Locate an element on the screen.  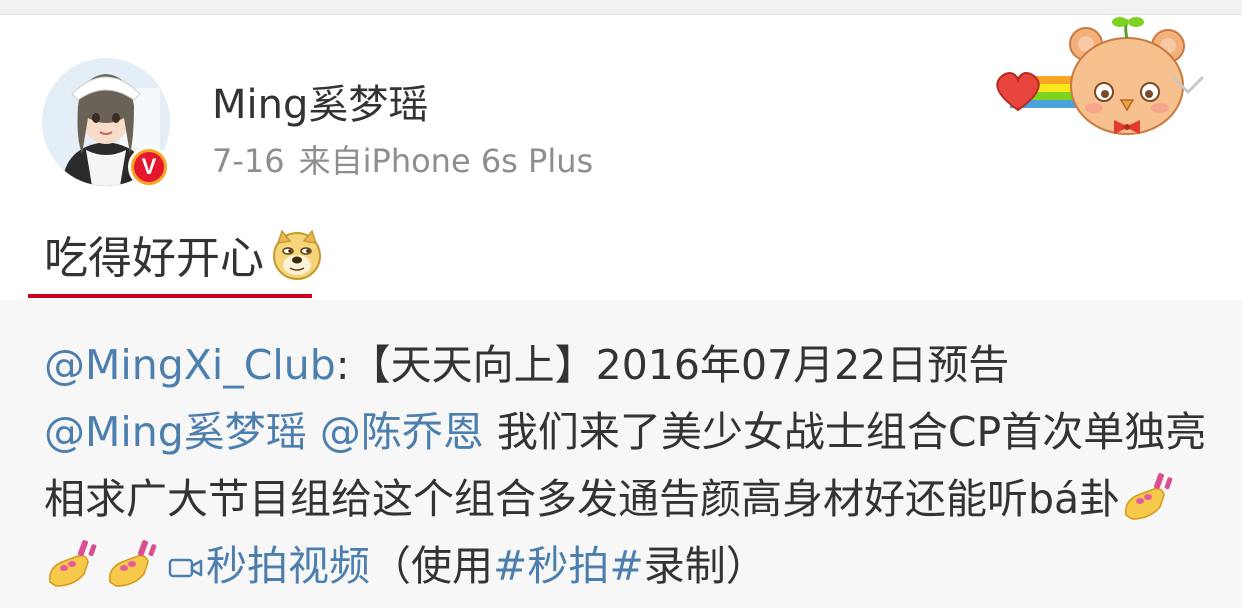
post-source: 来自iPhone 6s Plus is located at coordinates (446, 161).